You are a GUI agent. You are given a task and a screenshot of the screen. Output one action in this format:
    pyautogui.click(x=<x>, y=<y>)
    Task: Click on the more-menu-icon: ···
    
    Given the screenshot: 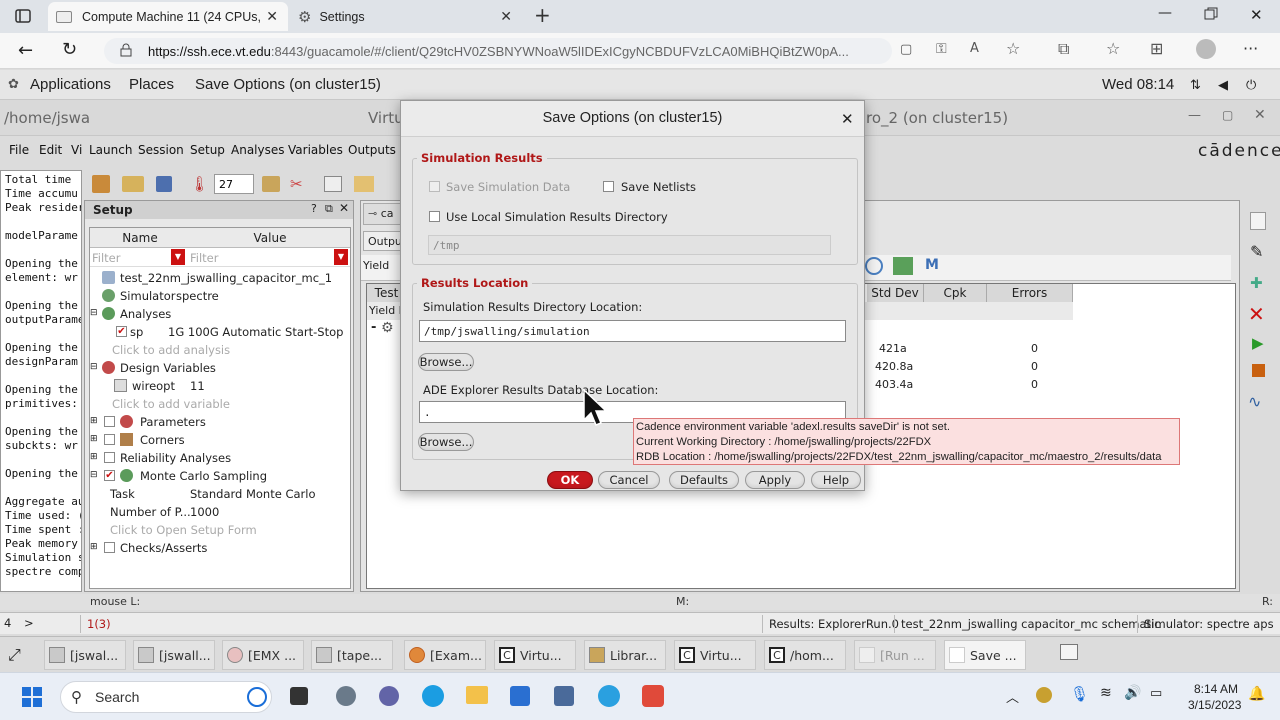 What is the action you would take?
    pyautogui.click(x=1250, y=48)
    